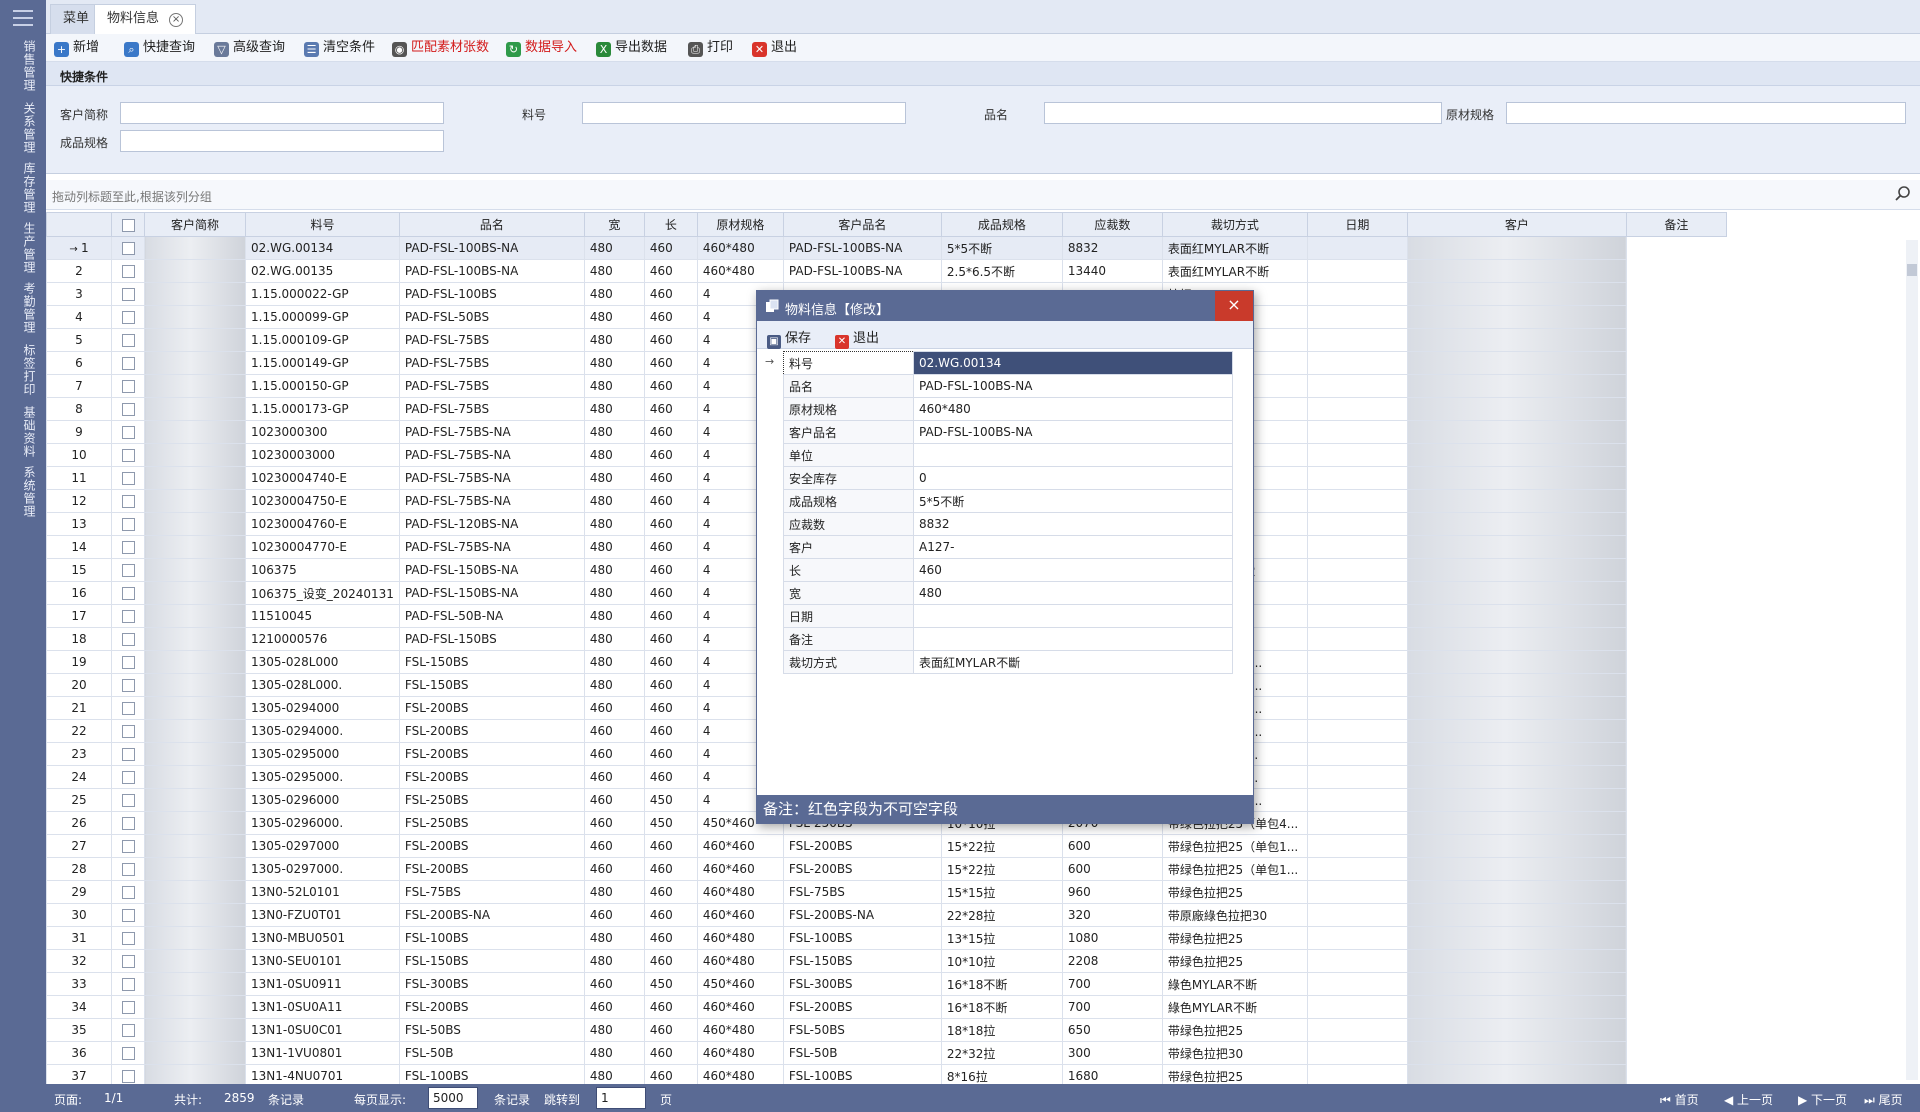 The height and width of the screenshot is (1112, 1920). I want to click on table-cell: 8832, so click(1112, 248).